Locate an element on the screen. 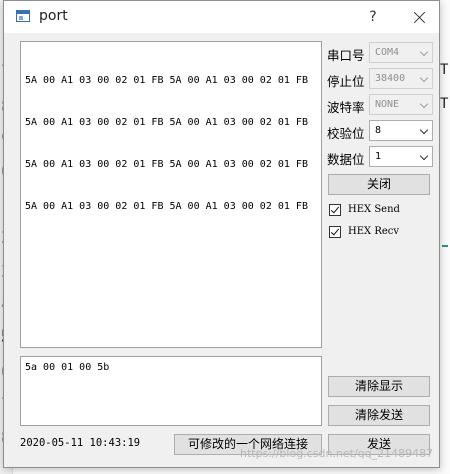  title-bar: port ? is located at coordinates (221, 17).